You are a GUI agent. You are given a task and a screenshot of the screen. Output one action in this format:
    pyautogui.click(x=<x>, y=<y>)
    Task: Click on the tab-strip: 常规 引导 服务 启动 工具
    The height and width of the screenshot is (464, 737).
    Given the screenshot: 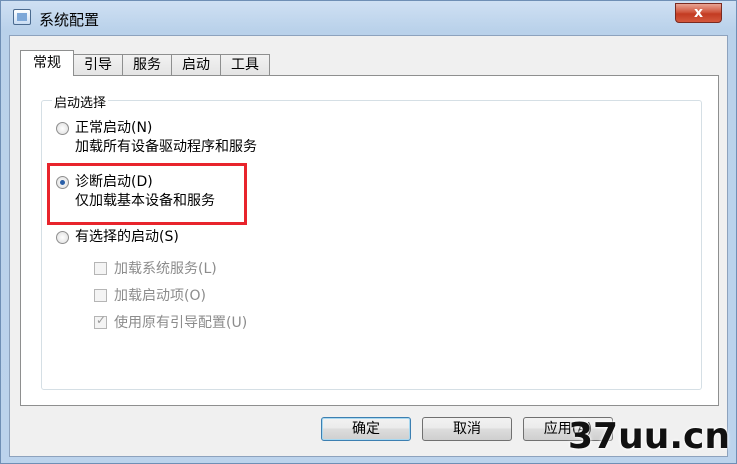 What is the action you would take?
    pyautogui.click(x=145, y=63)
    